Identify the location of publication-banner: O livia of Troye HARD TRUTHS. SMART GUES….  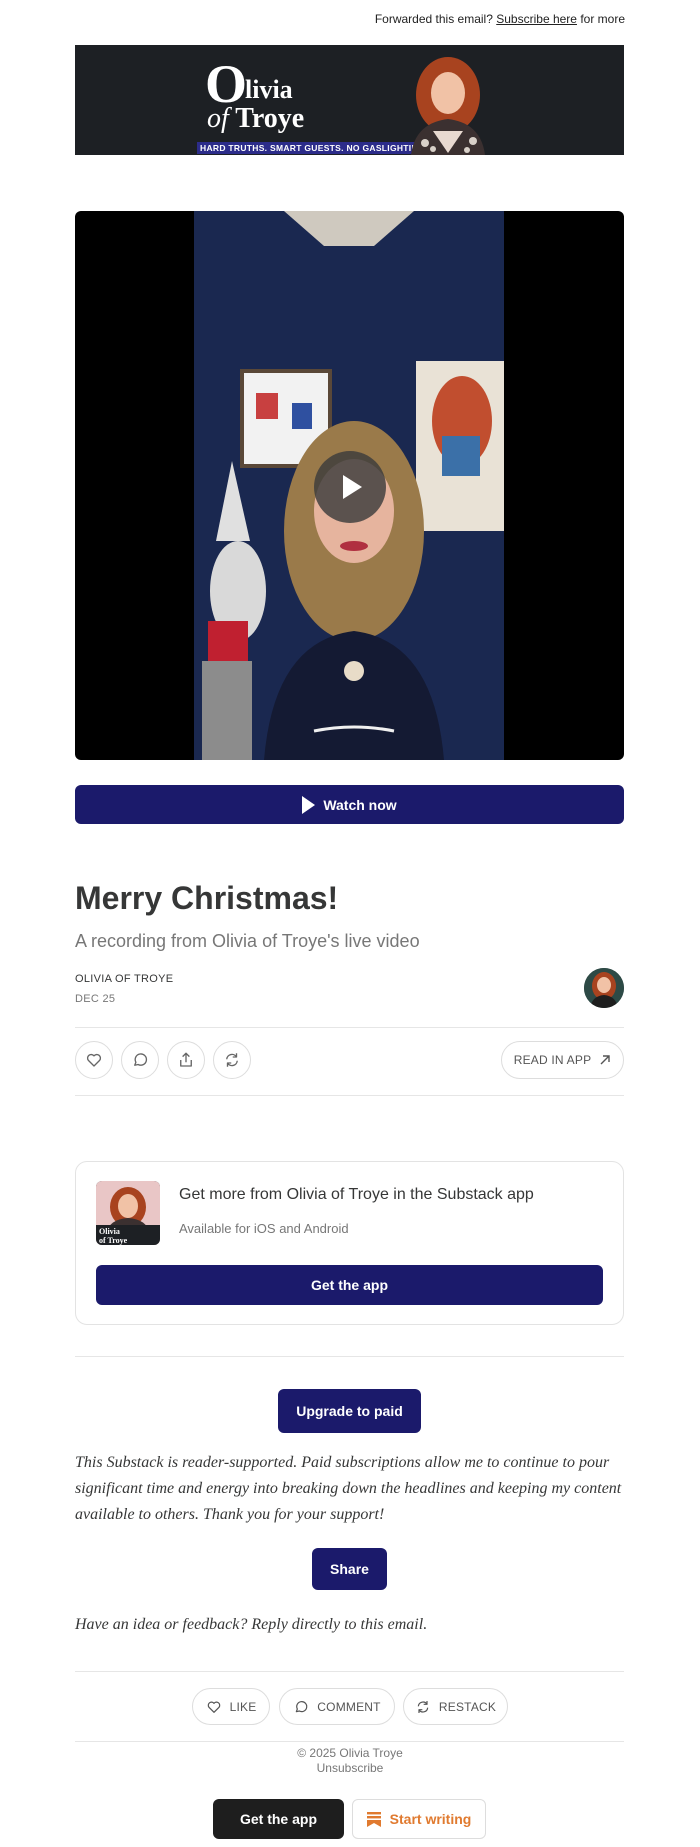
(349, 100).